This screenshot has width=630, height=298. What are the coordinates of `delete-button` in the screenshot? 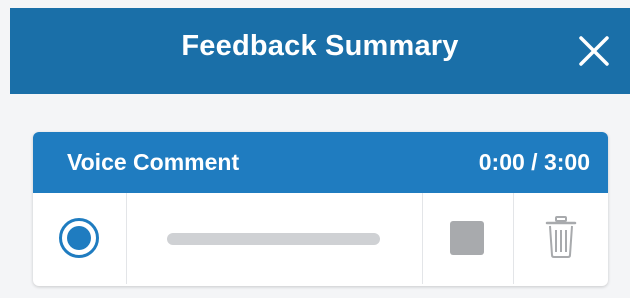 It's located at (561, 237).